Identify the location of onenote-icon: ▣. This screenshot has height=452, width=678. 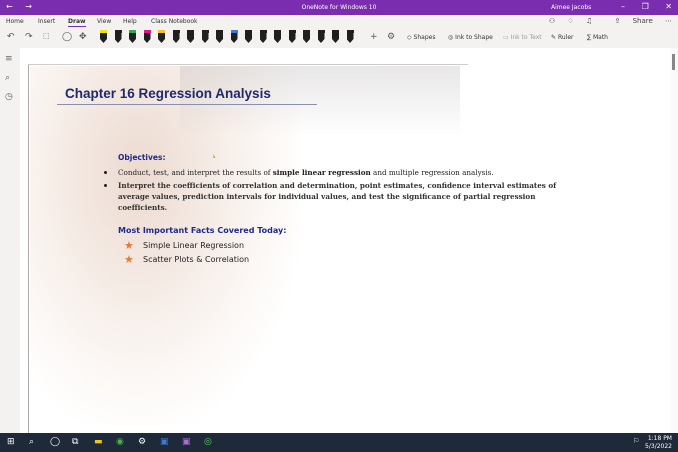
(186, 442).